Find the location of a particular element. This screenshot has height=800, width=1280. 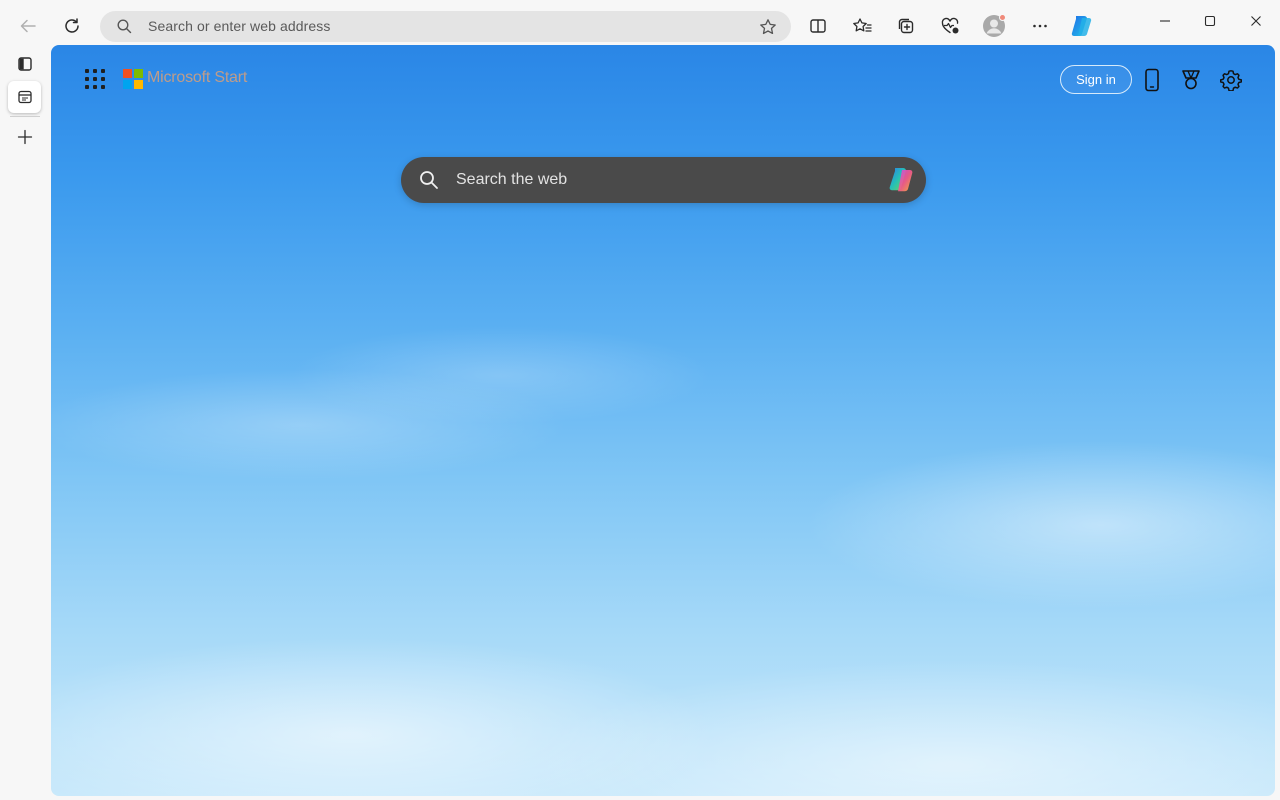

favorites-icon is located at coordinates (862, 25).